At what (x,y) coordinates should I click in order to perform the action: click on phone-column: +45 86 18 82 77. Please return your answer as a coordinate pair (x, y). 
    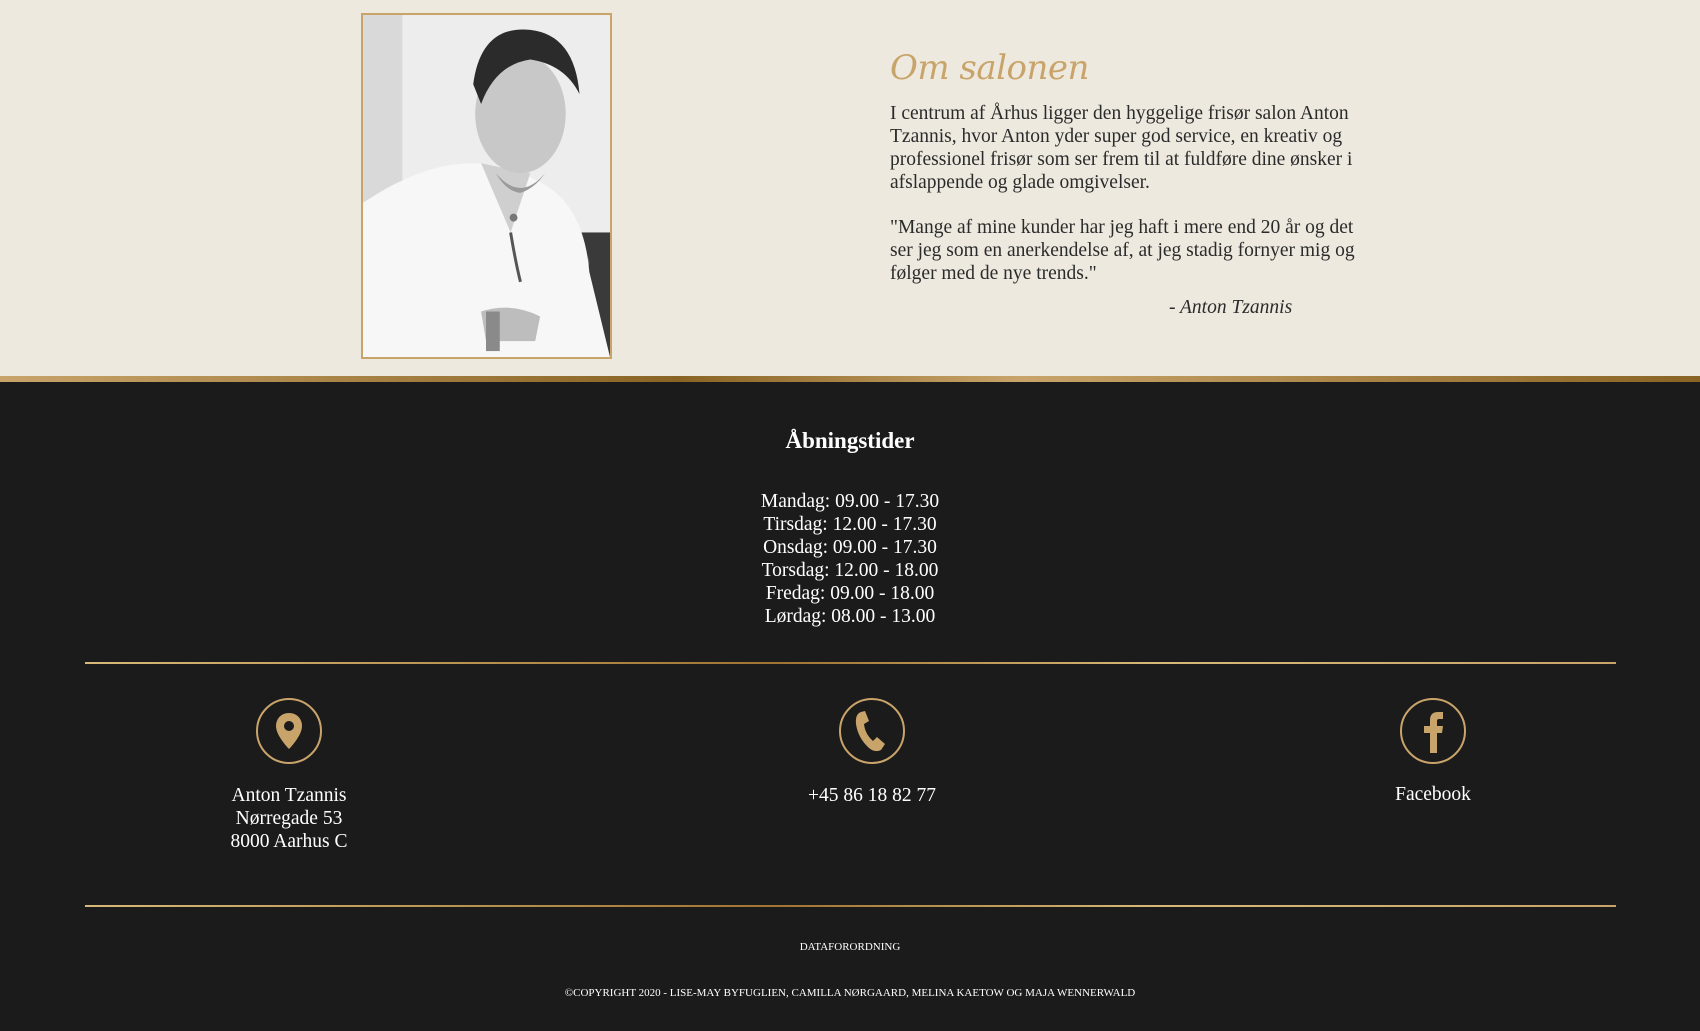
    Looking at the image, I should click on (872, 752).